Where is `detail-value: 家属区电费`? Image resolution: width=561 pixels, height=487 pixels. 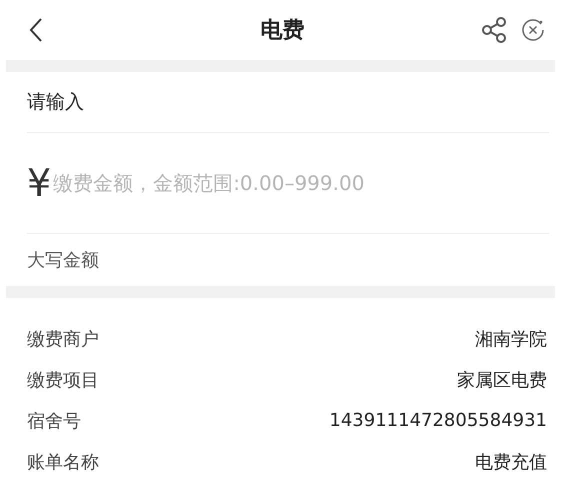 detail-value: 家属区电费 is located at coordinates (502, 380).